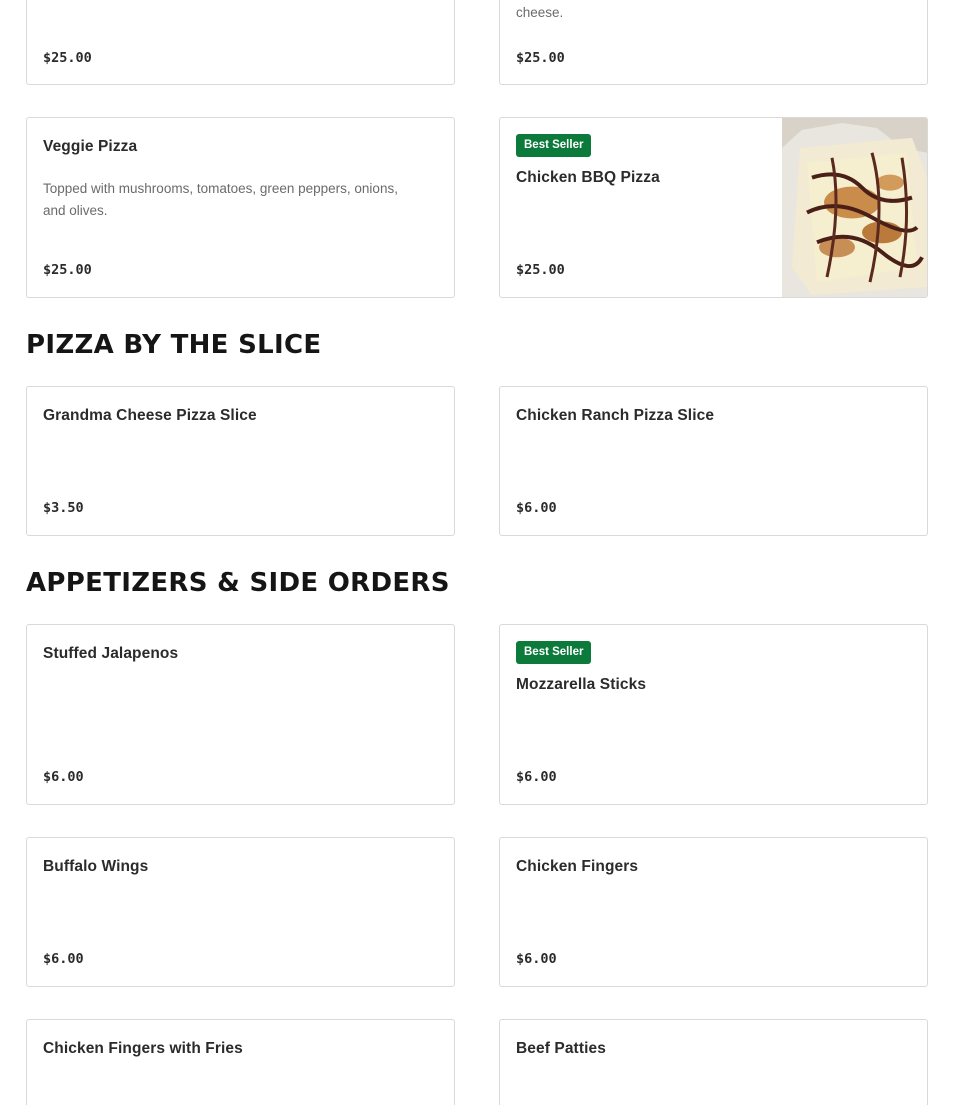 The image size is (970, 1105). Describe the element at coordinates (174, 345) in the screenshot. I see `section-heading-pizza-by-the-slice: PIZZA BY THE SLICE` at that location.